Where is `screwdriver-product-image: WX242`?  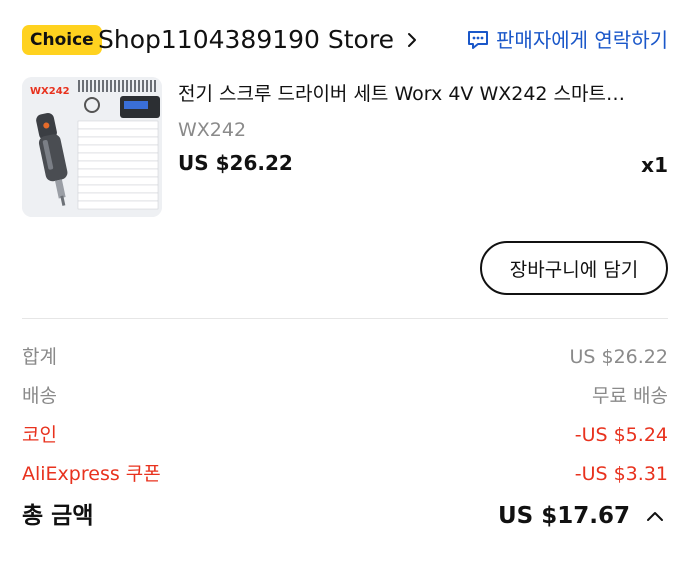 screwdriver-product-image: WX242 is located at coordinates (92, 147).